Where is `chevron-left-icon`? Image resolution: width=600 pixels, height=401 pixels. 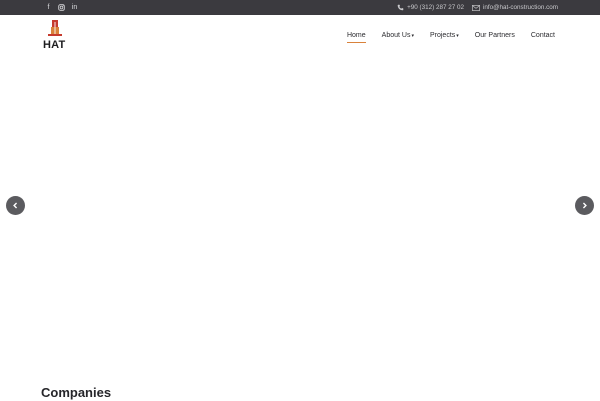 chevron-left-icon is located at coordinates (15, 205).